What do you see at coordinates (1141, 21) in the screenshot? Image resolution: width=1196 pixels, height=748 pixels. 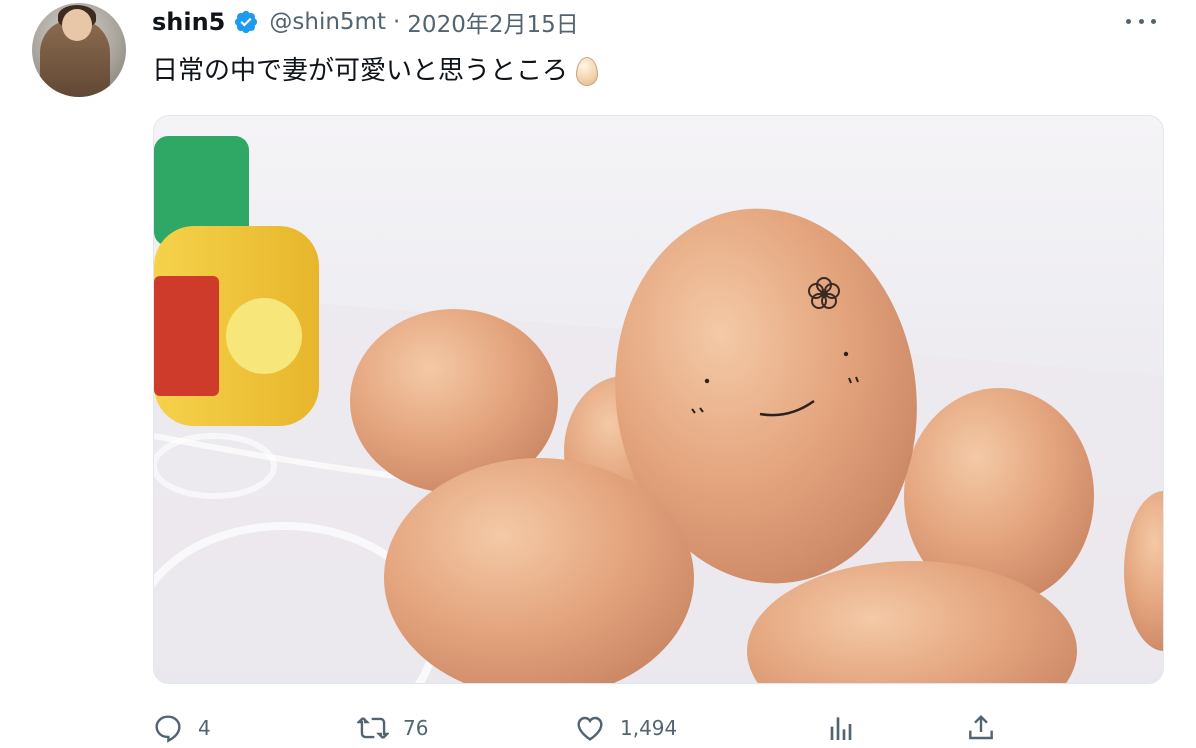 I see `more-icon` at bounding box center [1141, 21].